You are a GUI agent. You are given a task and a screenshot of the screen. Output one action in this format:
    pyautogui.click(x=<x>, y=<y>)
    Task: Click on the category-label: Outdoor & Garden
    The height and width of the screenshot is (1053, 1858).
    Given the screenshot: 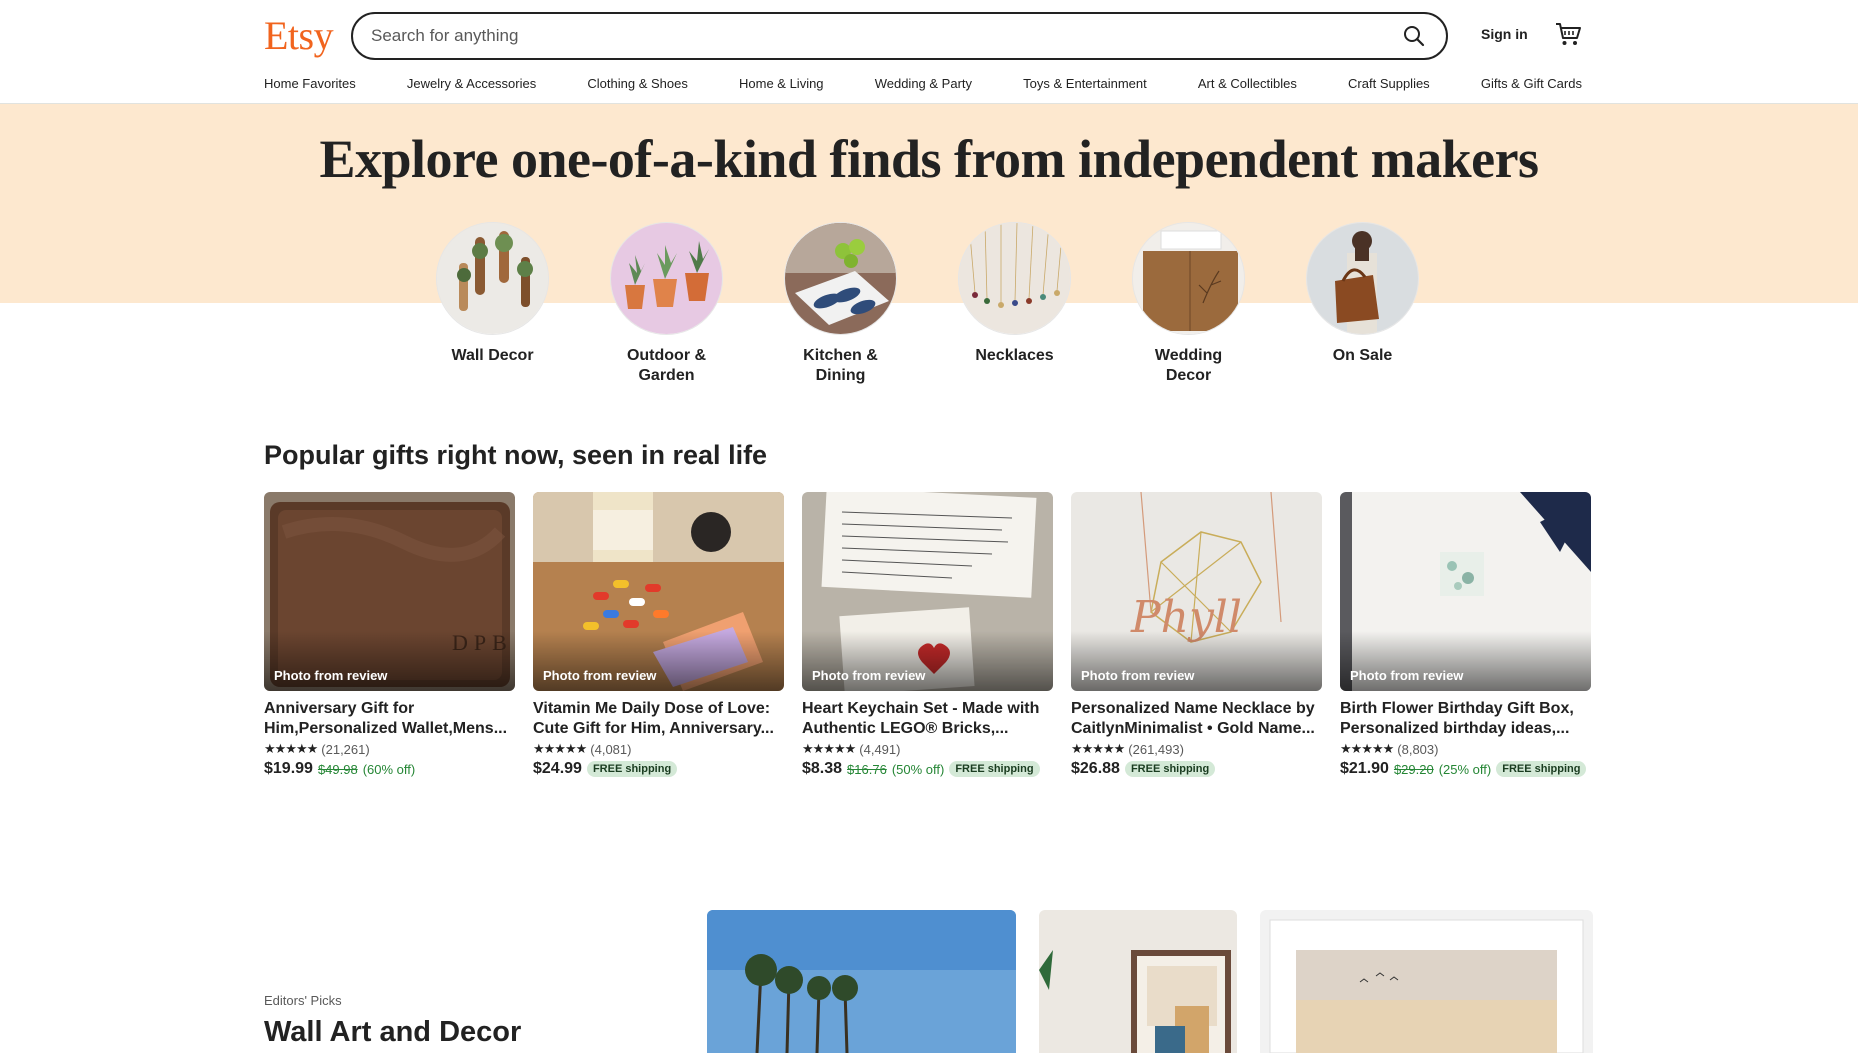 What is the action you would take?
    pyautogui.click(x=666, y=365)
    